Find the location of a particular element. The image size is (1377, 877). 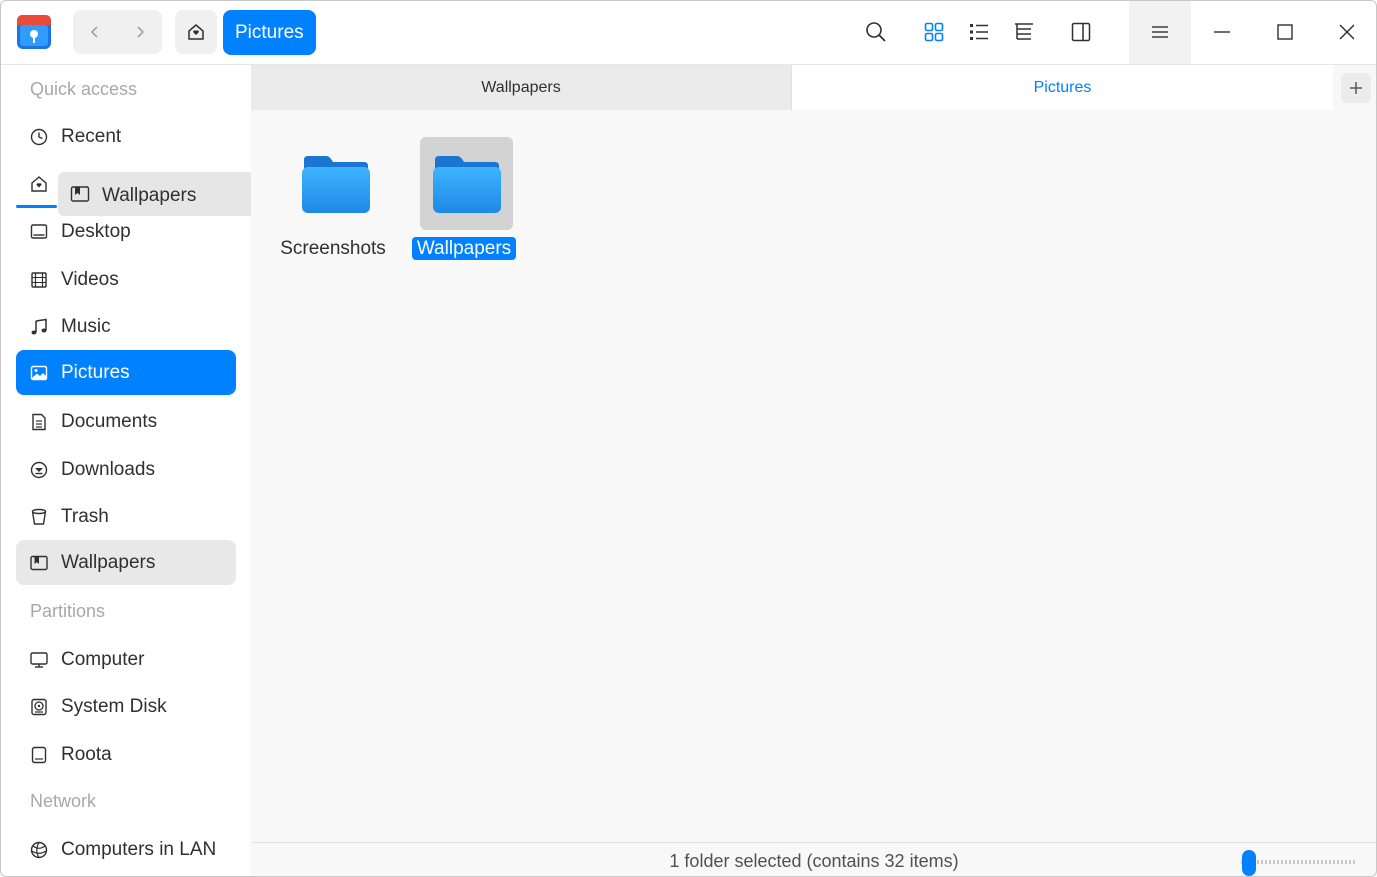

file-manager-logo-icon is located at coordinates (34, 32).